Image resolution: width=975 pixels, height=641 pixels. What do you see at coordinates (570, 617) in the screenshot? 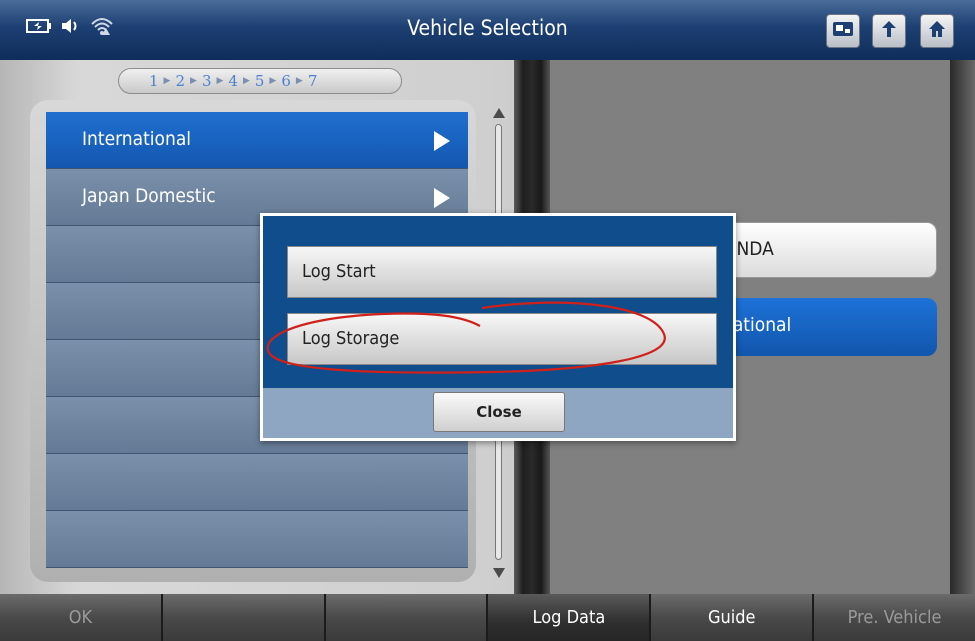
I see `log-data-button: Log Data` at bounding box center [570, 617].